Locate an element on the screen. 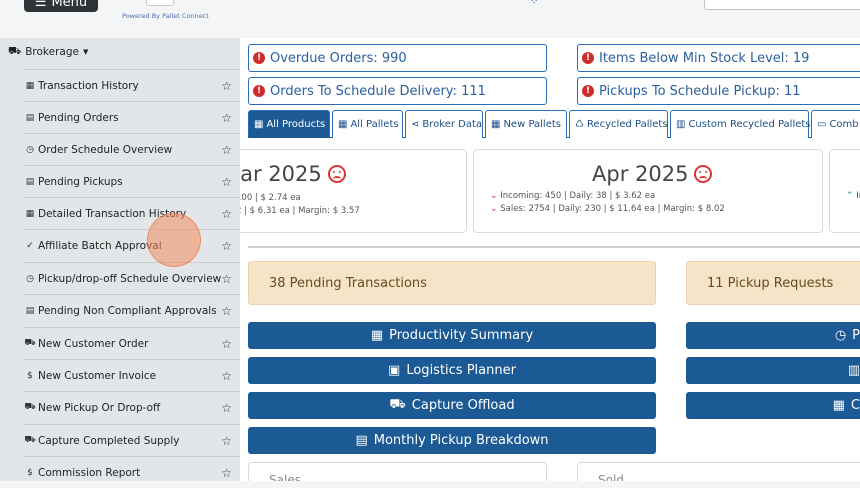  capture-offload-button: ⛟ Capture Offload is located at coordinates (452, 405).